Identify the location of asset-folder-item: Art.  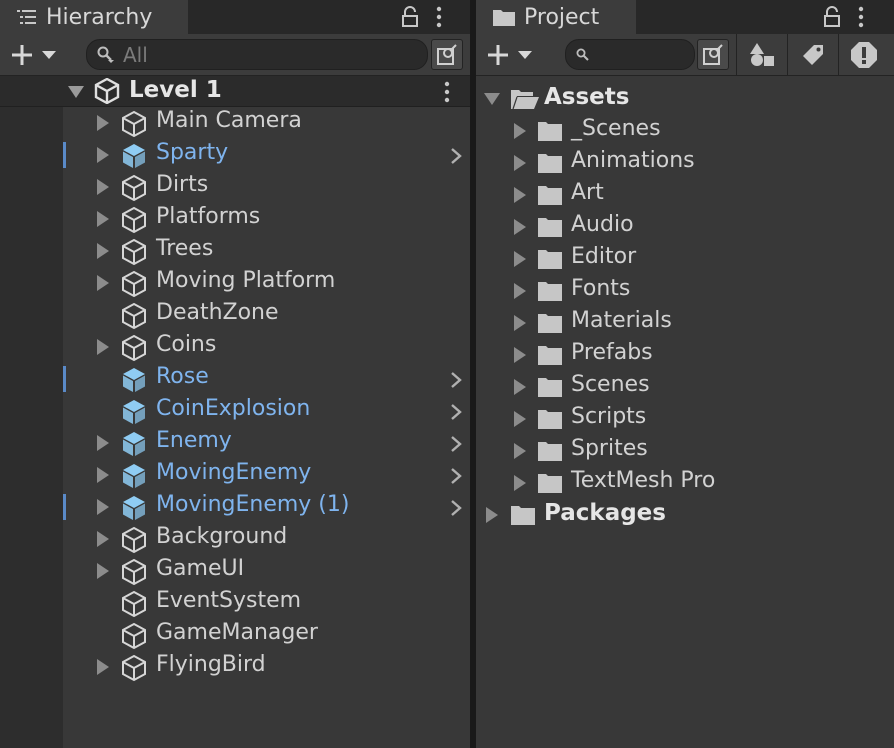
(685, 195).